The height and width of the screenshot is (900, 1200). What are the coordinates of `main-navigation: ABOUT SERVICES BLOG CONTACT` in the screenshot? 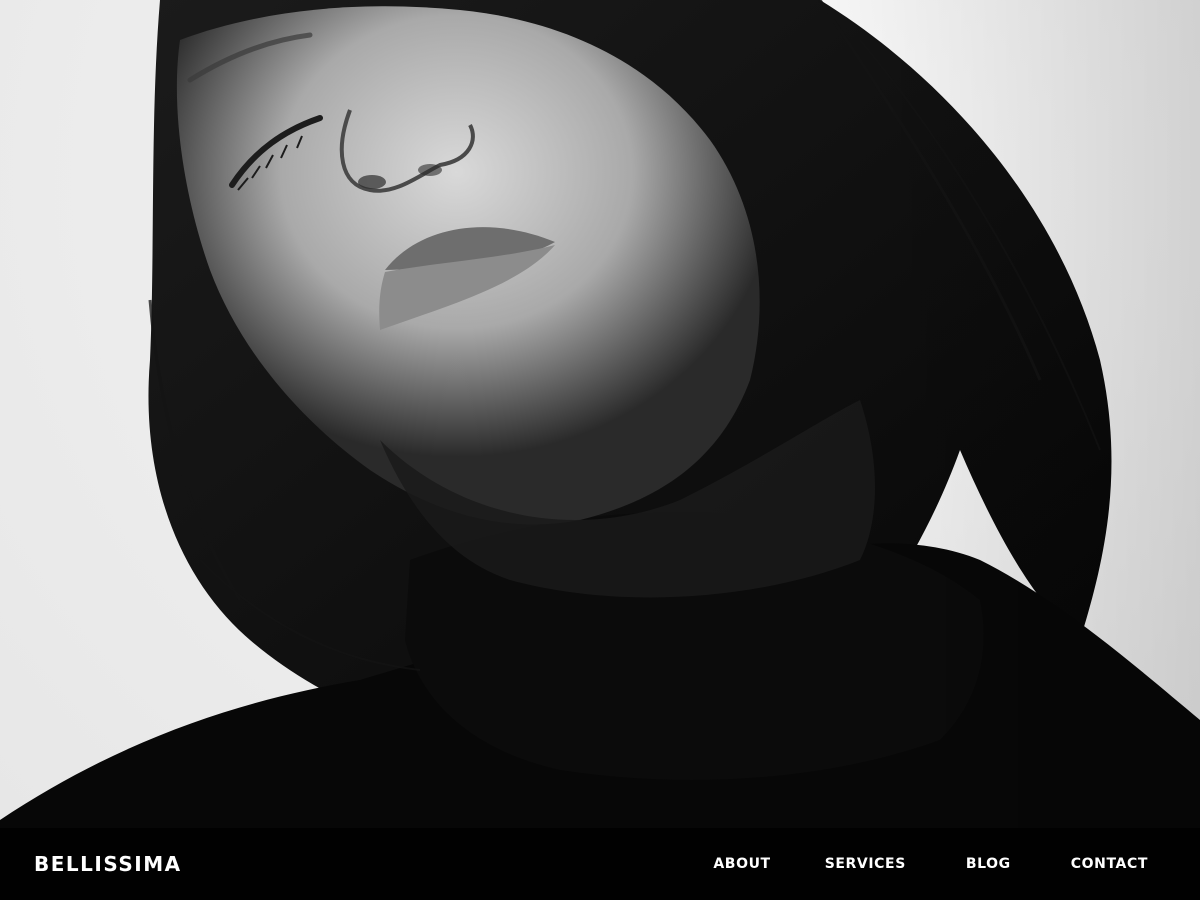 It's located at (930, 864).